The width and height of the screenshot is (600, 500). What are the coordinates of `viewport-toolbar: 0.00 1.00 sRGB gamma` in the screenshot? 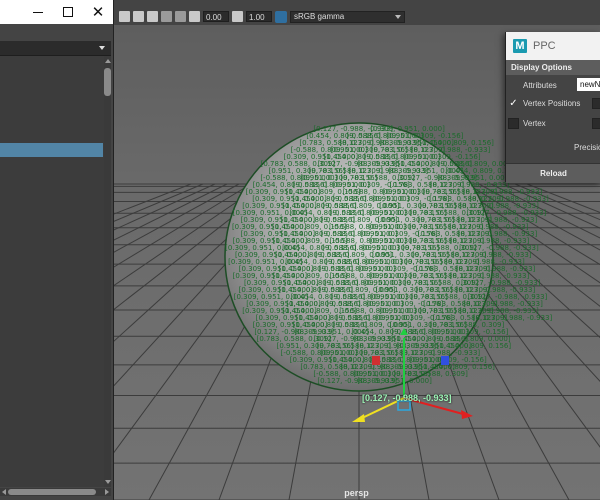 It's located at (356, 16).